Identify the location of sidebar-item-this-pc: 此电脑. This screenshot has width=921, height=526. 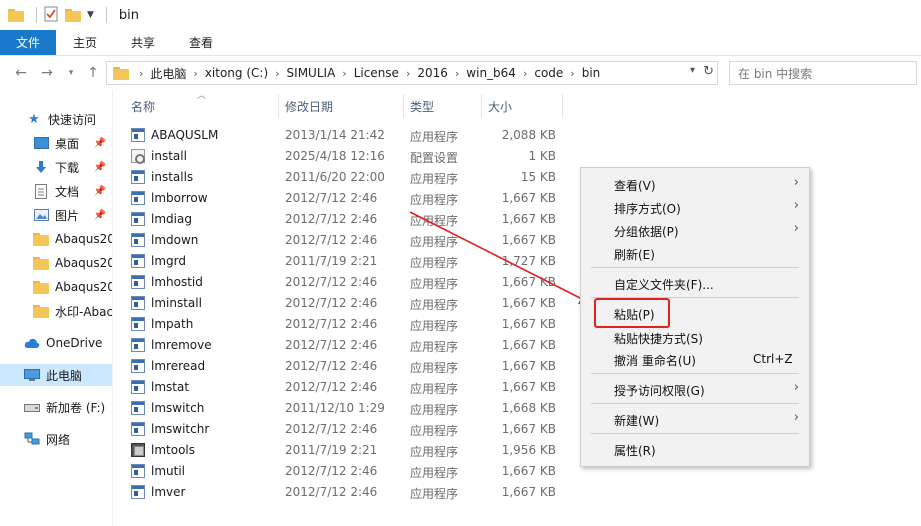
(56, 375).